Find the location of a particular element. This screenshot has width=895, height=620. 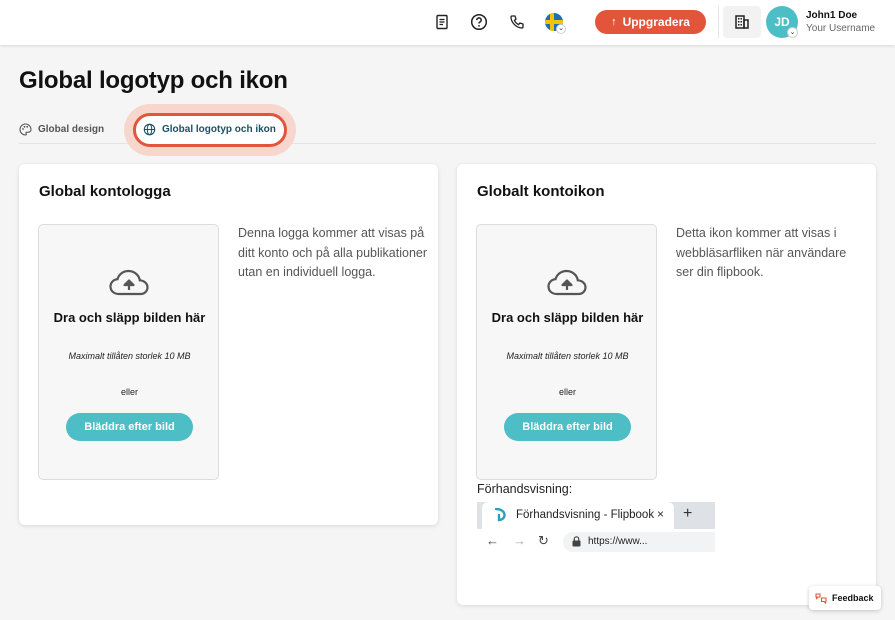

tab-global-design: Global design is located at coordinates (61, 129).